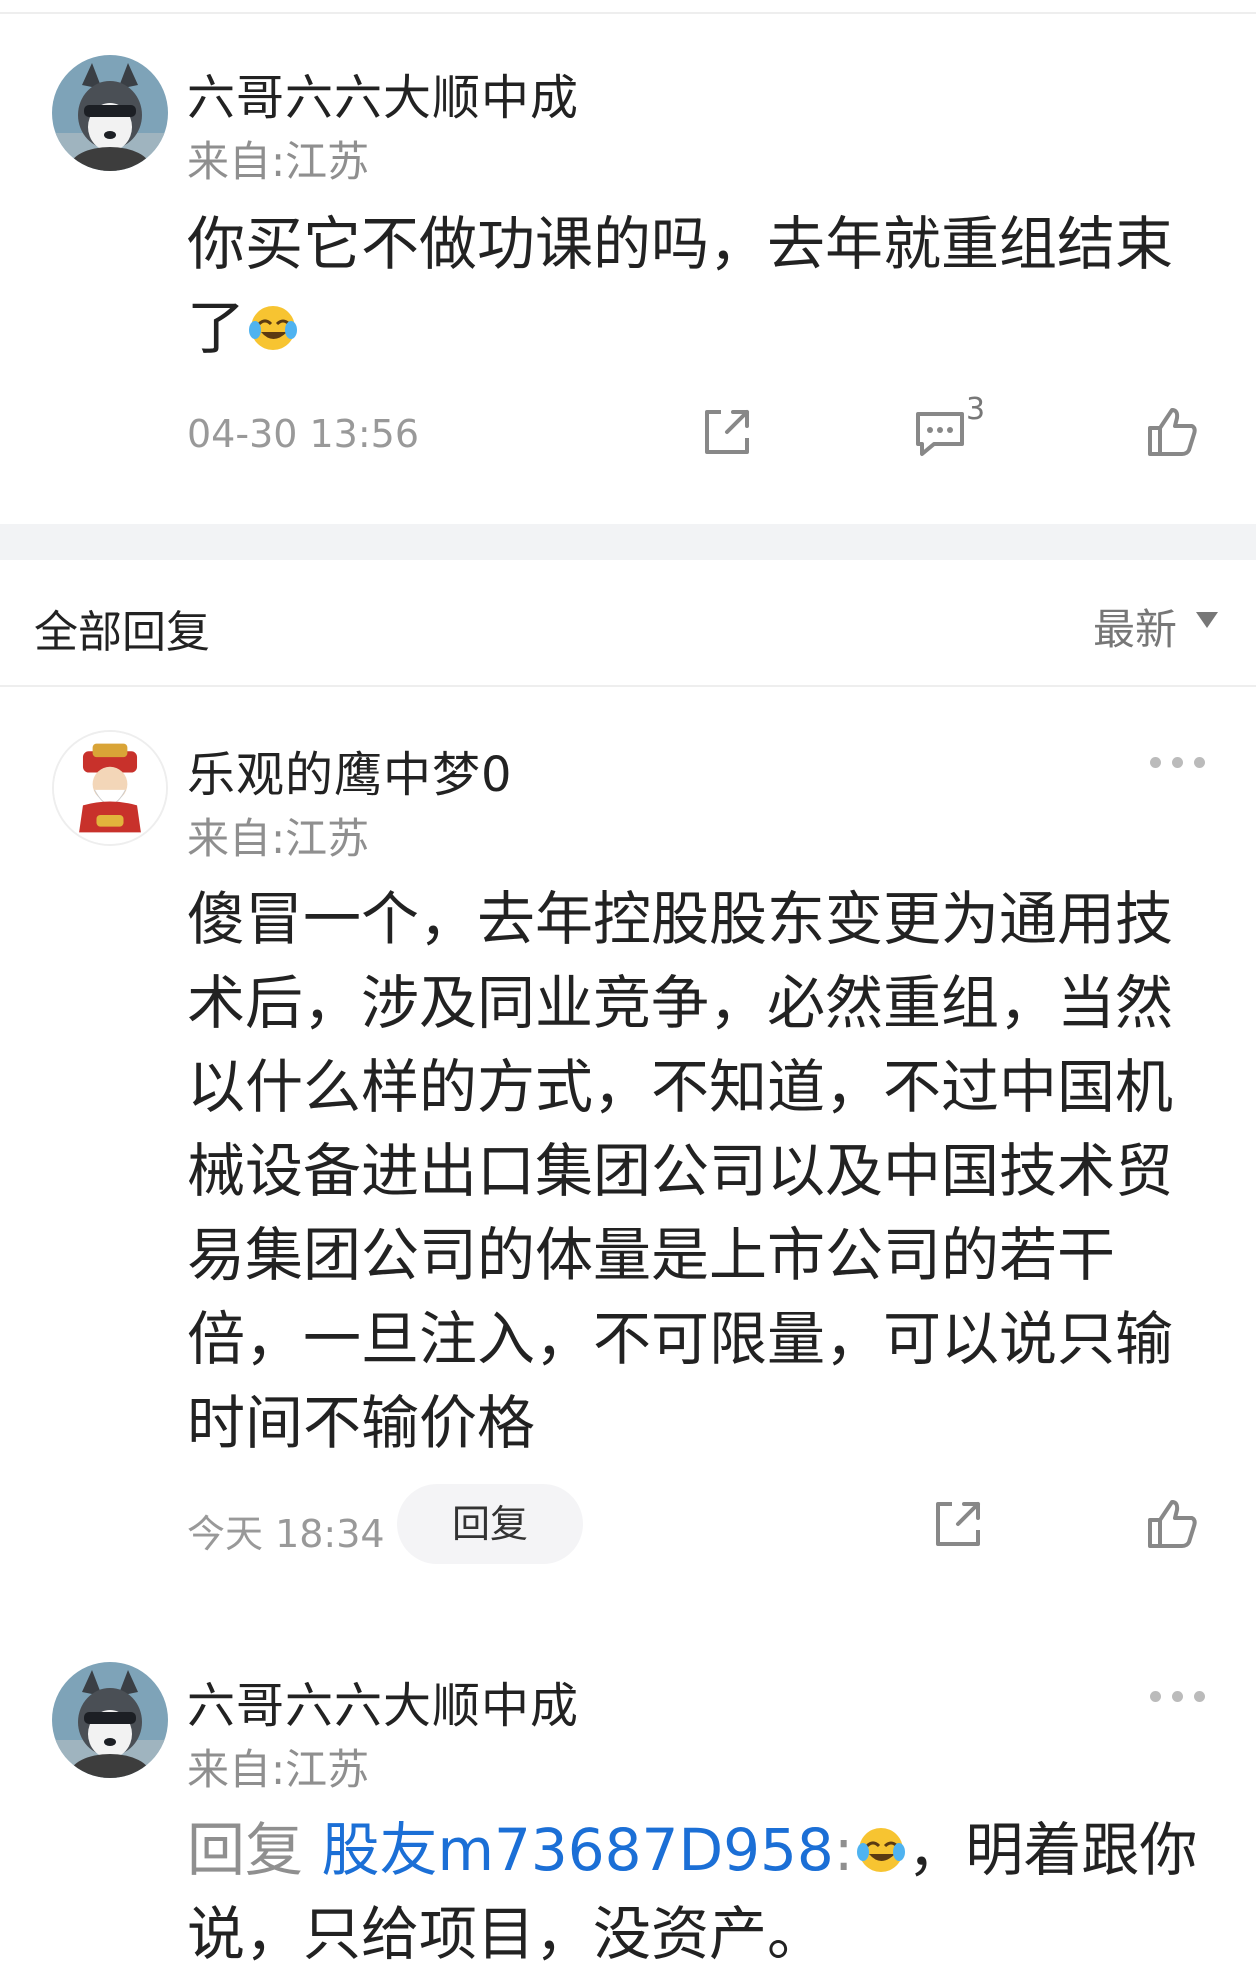 The height and width of the screenshot is (1976, 1256). Describe the element at coordinates (361, 1423) in the screenshot. I see `reply-content-line: 时间不输价格` at that location.